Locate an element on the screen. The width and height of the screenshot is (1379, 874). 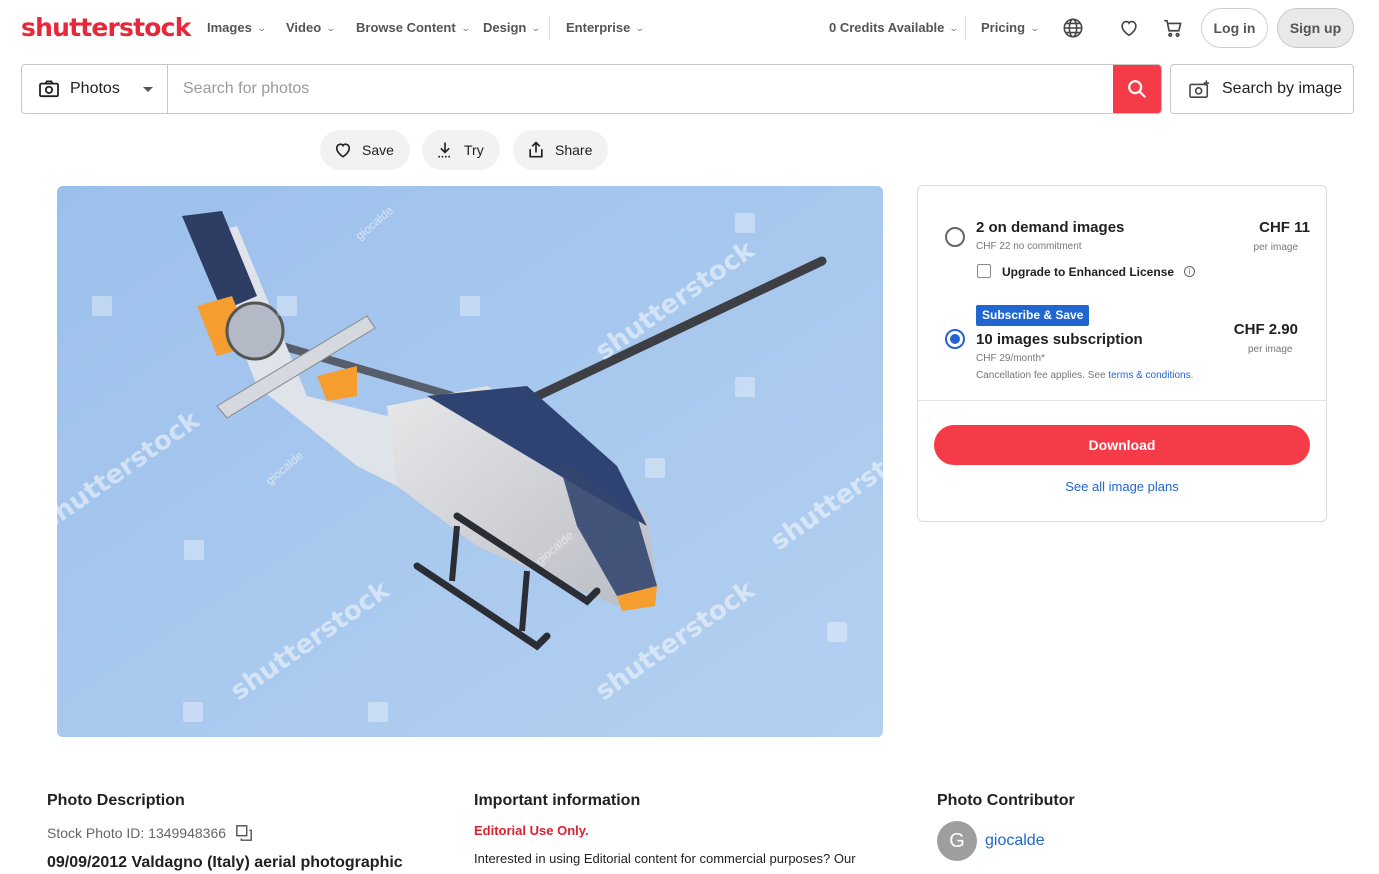
save-label: Save is located at coordinates (378, 150).